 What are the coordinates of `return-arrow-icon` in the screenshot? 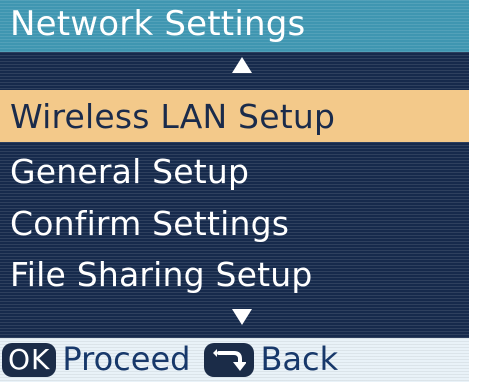 It's located at (230, 360).